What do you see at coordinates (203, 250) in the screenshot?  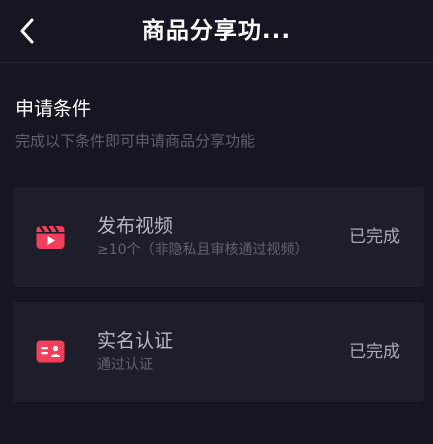 I see `condition-description: ≥10个（非隐私且审核通过视频）` at bounding box center [203, 250].